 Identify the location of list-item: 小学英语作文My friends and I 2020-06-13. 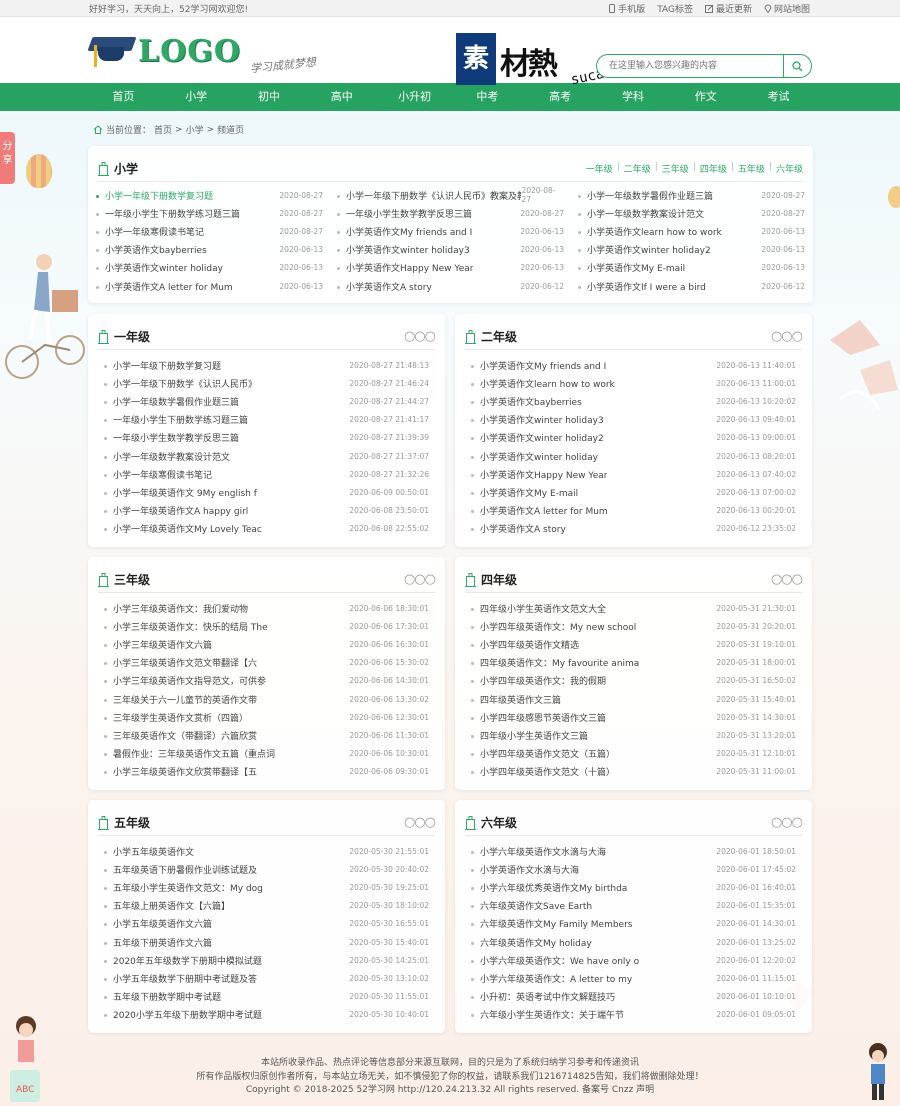
(450, 231).